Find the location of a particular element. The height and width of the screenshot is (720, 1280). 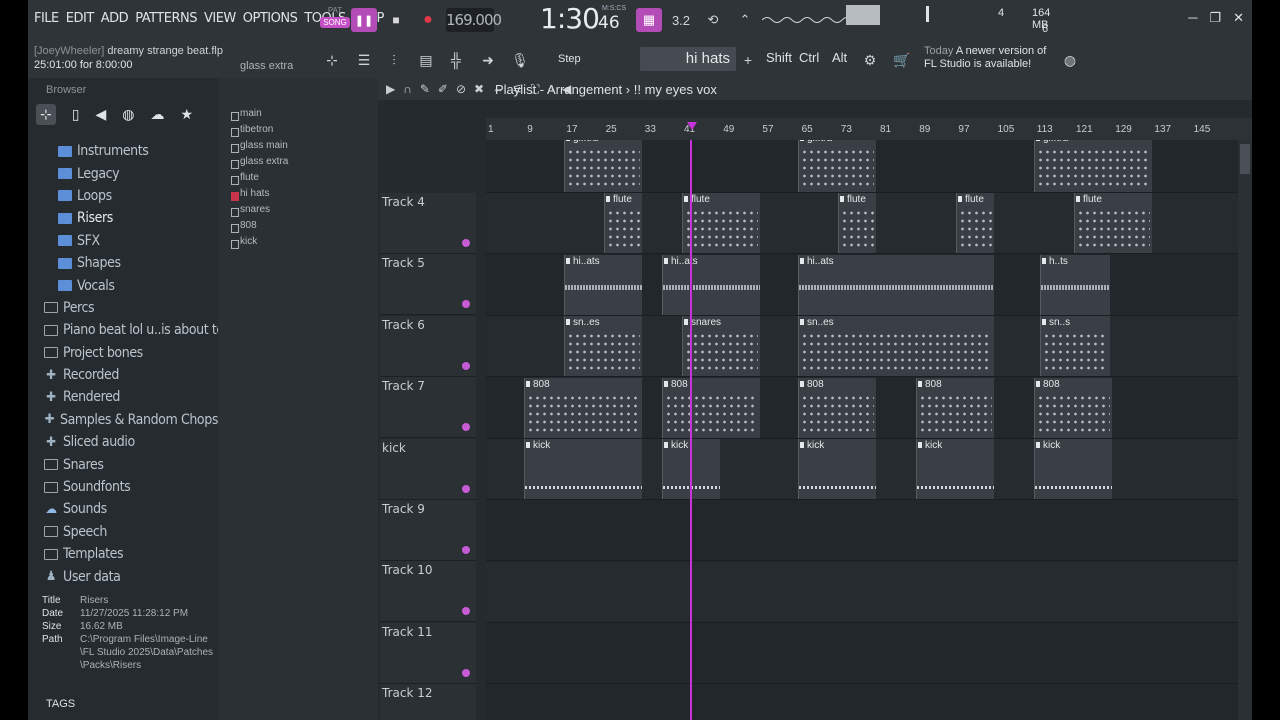

browser-item: Risers is located at coordinates (123, 218).